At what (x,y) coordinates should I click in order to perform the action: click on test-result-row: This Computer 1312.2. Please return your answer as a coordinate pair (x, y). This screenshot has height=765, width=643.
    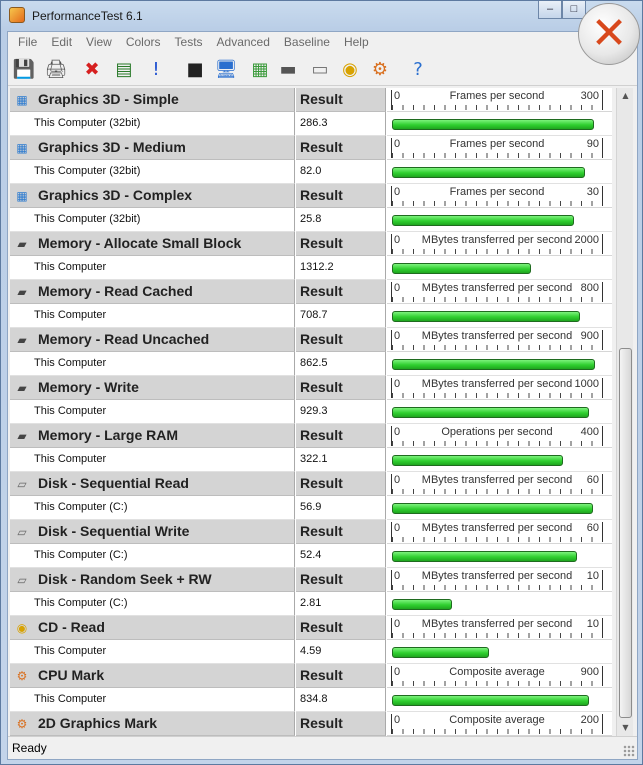
    Looking at the image, I should click on (311, 268).